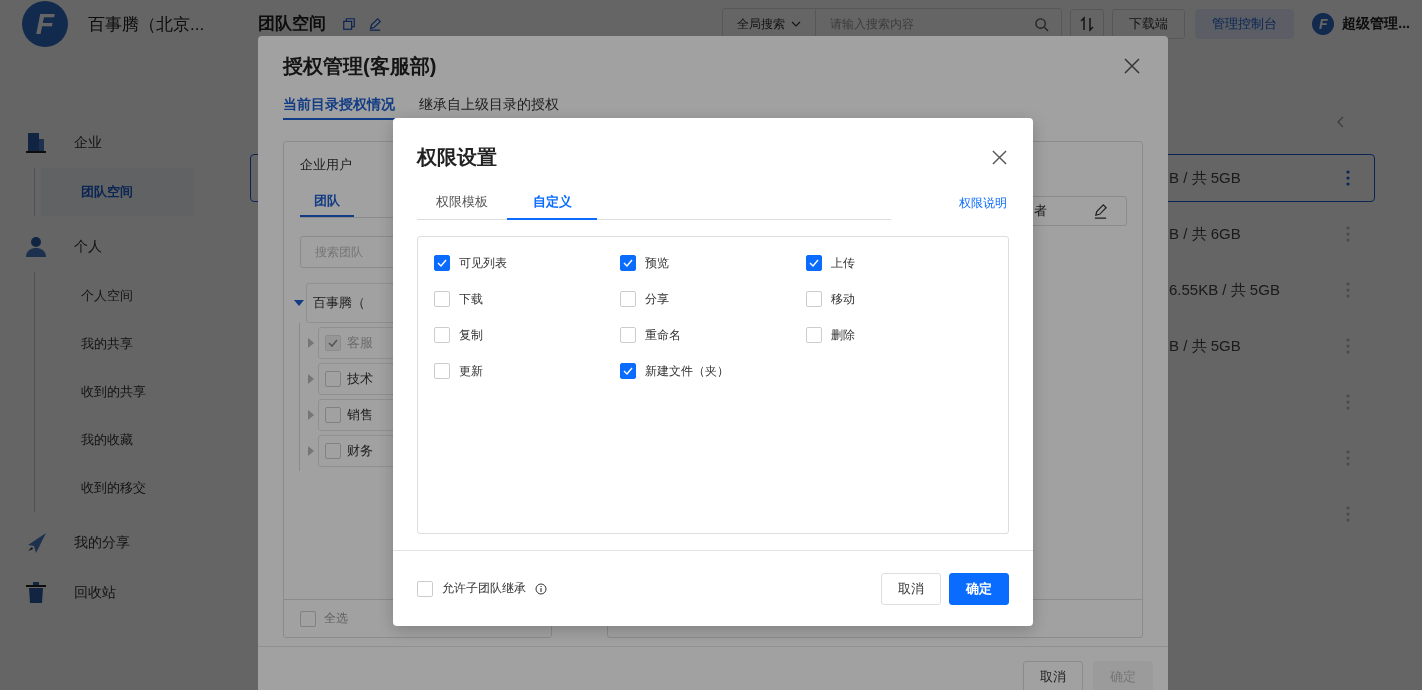  I want to click on permission-label: 预览, so click(657, 263).